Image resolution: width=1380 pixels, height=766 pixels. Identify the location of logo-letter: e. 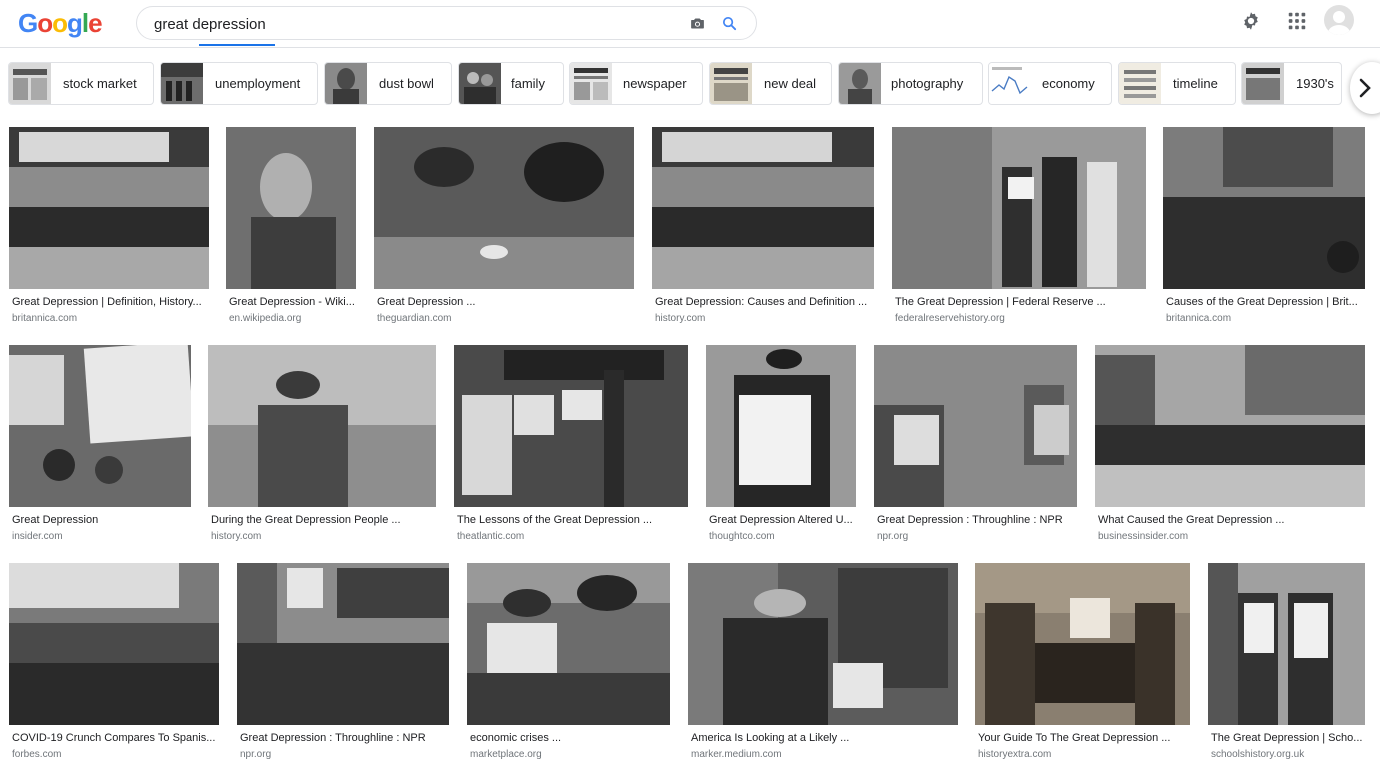
(95, 23).